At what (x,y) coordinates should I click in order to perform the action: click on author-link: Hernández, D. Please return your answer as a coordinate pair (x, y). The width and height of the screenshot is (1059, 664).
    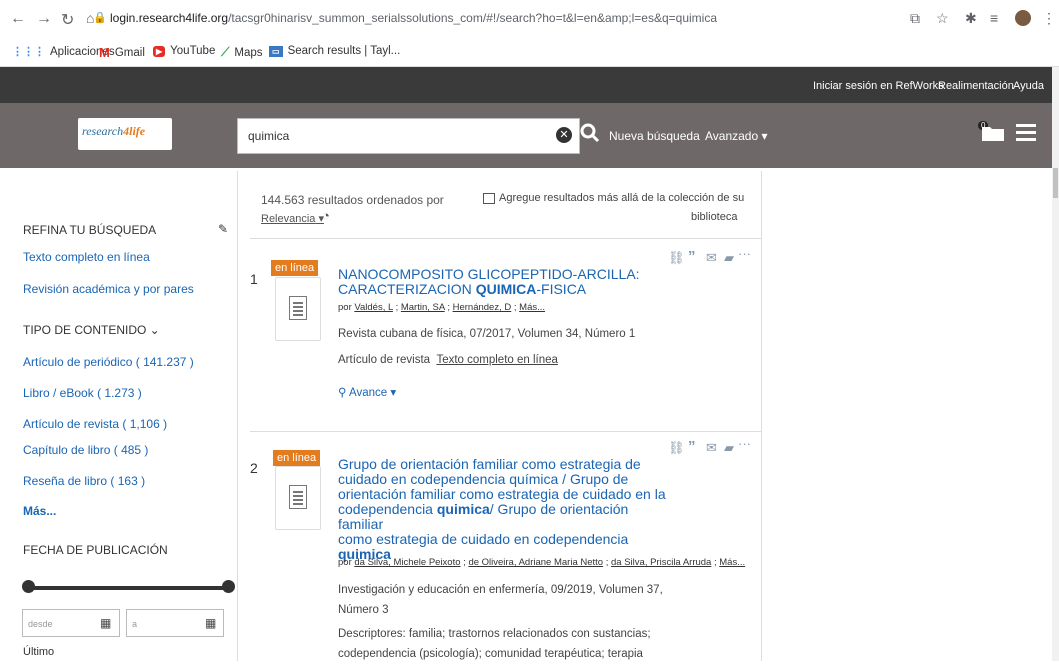
    Looking at the image, I should click on (482, 307).